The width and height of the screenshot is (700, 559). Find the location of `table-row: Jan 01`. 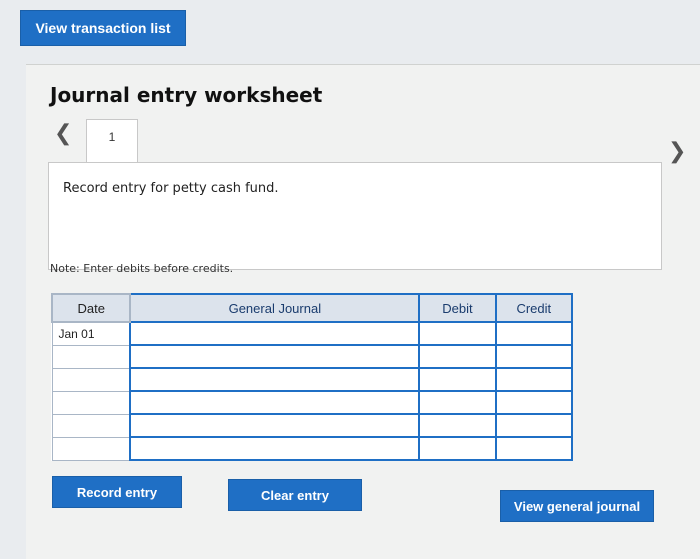

table-row: Jan 01 is located at coordinates (312, 333).